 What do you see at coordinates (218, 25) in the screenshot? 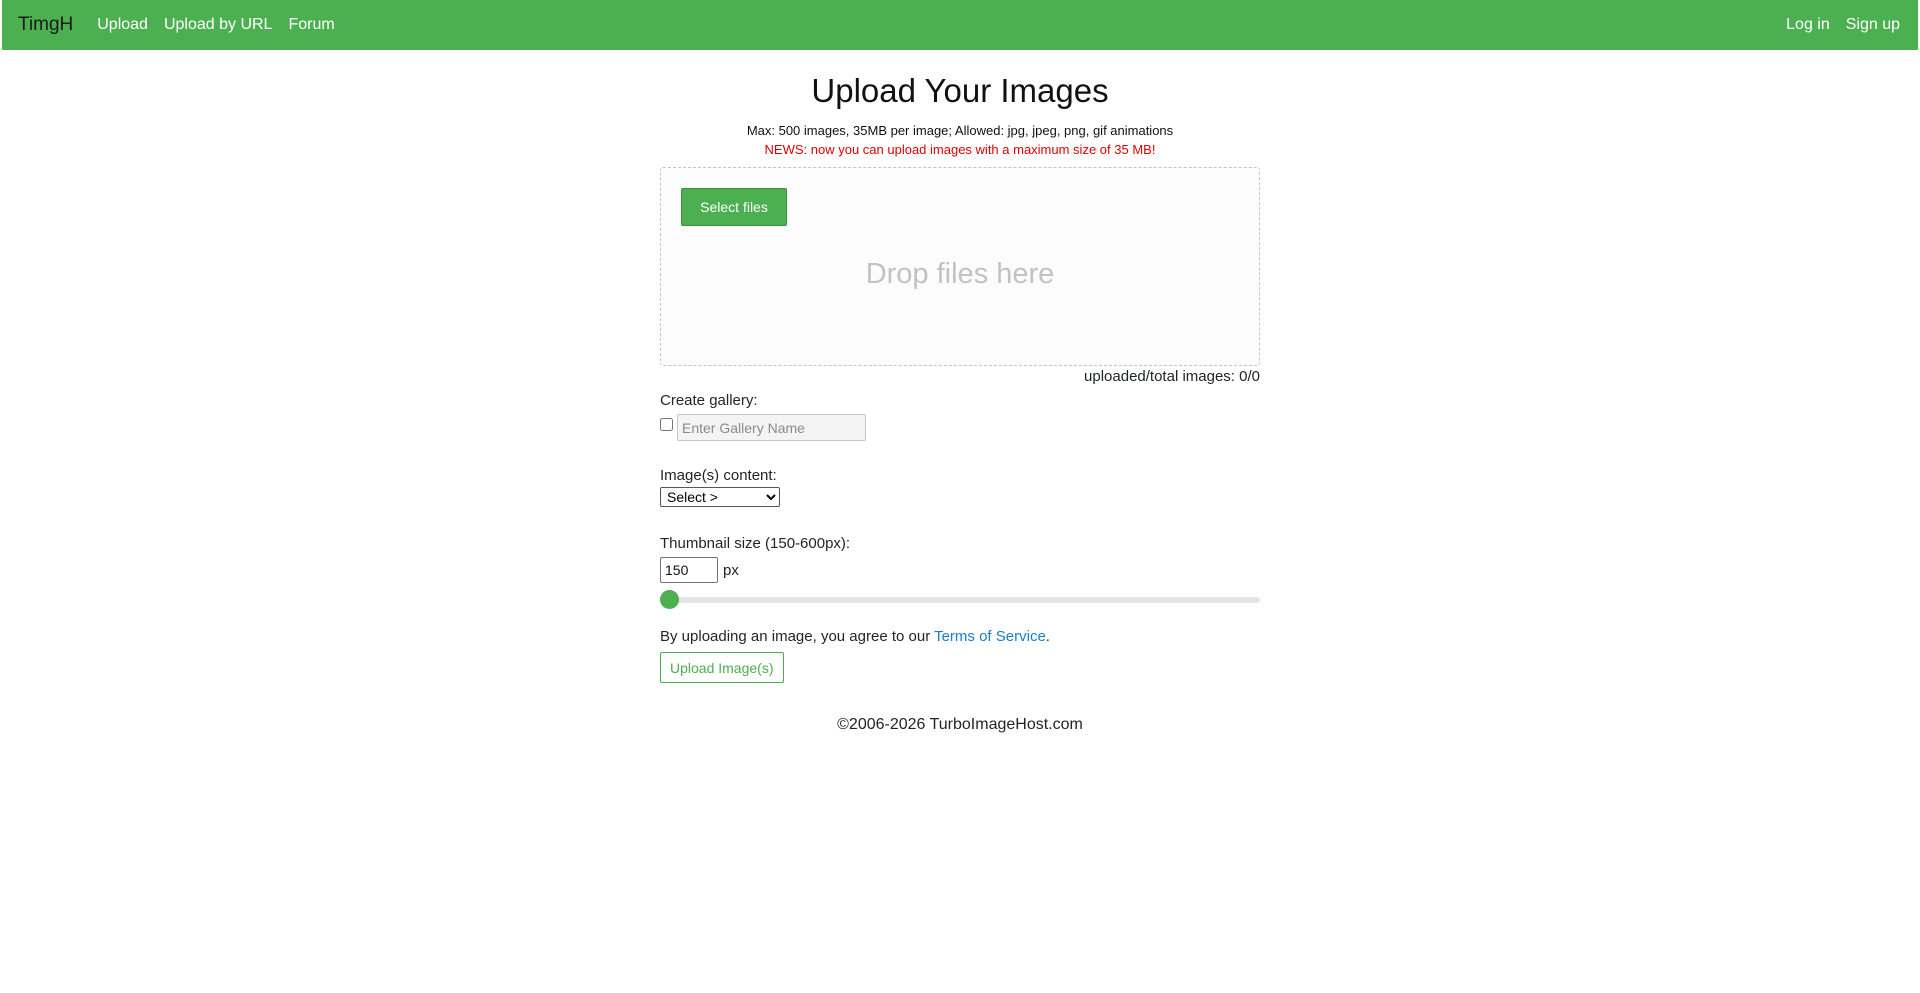
I see `nav-link-upload-by-url: Upload by URL` at bounding box center [218, 25].